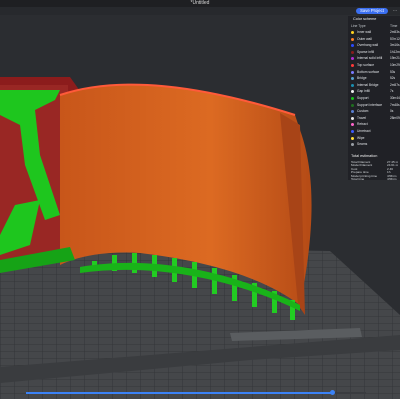 The width and height of the screenshot is (400, 399). I want to click on legend-item: Top surface 10m29s, so click(375, 65).